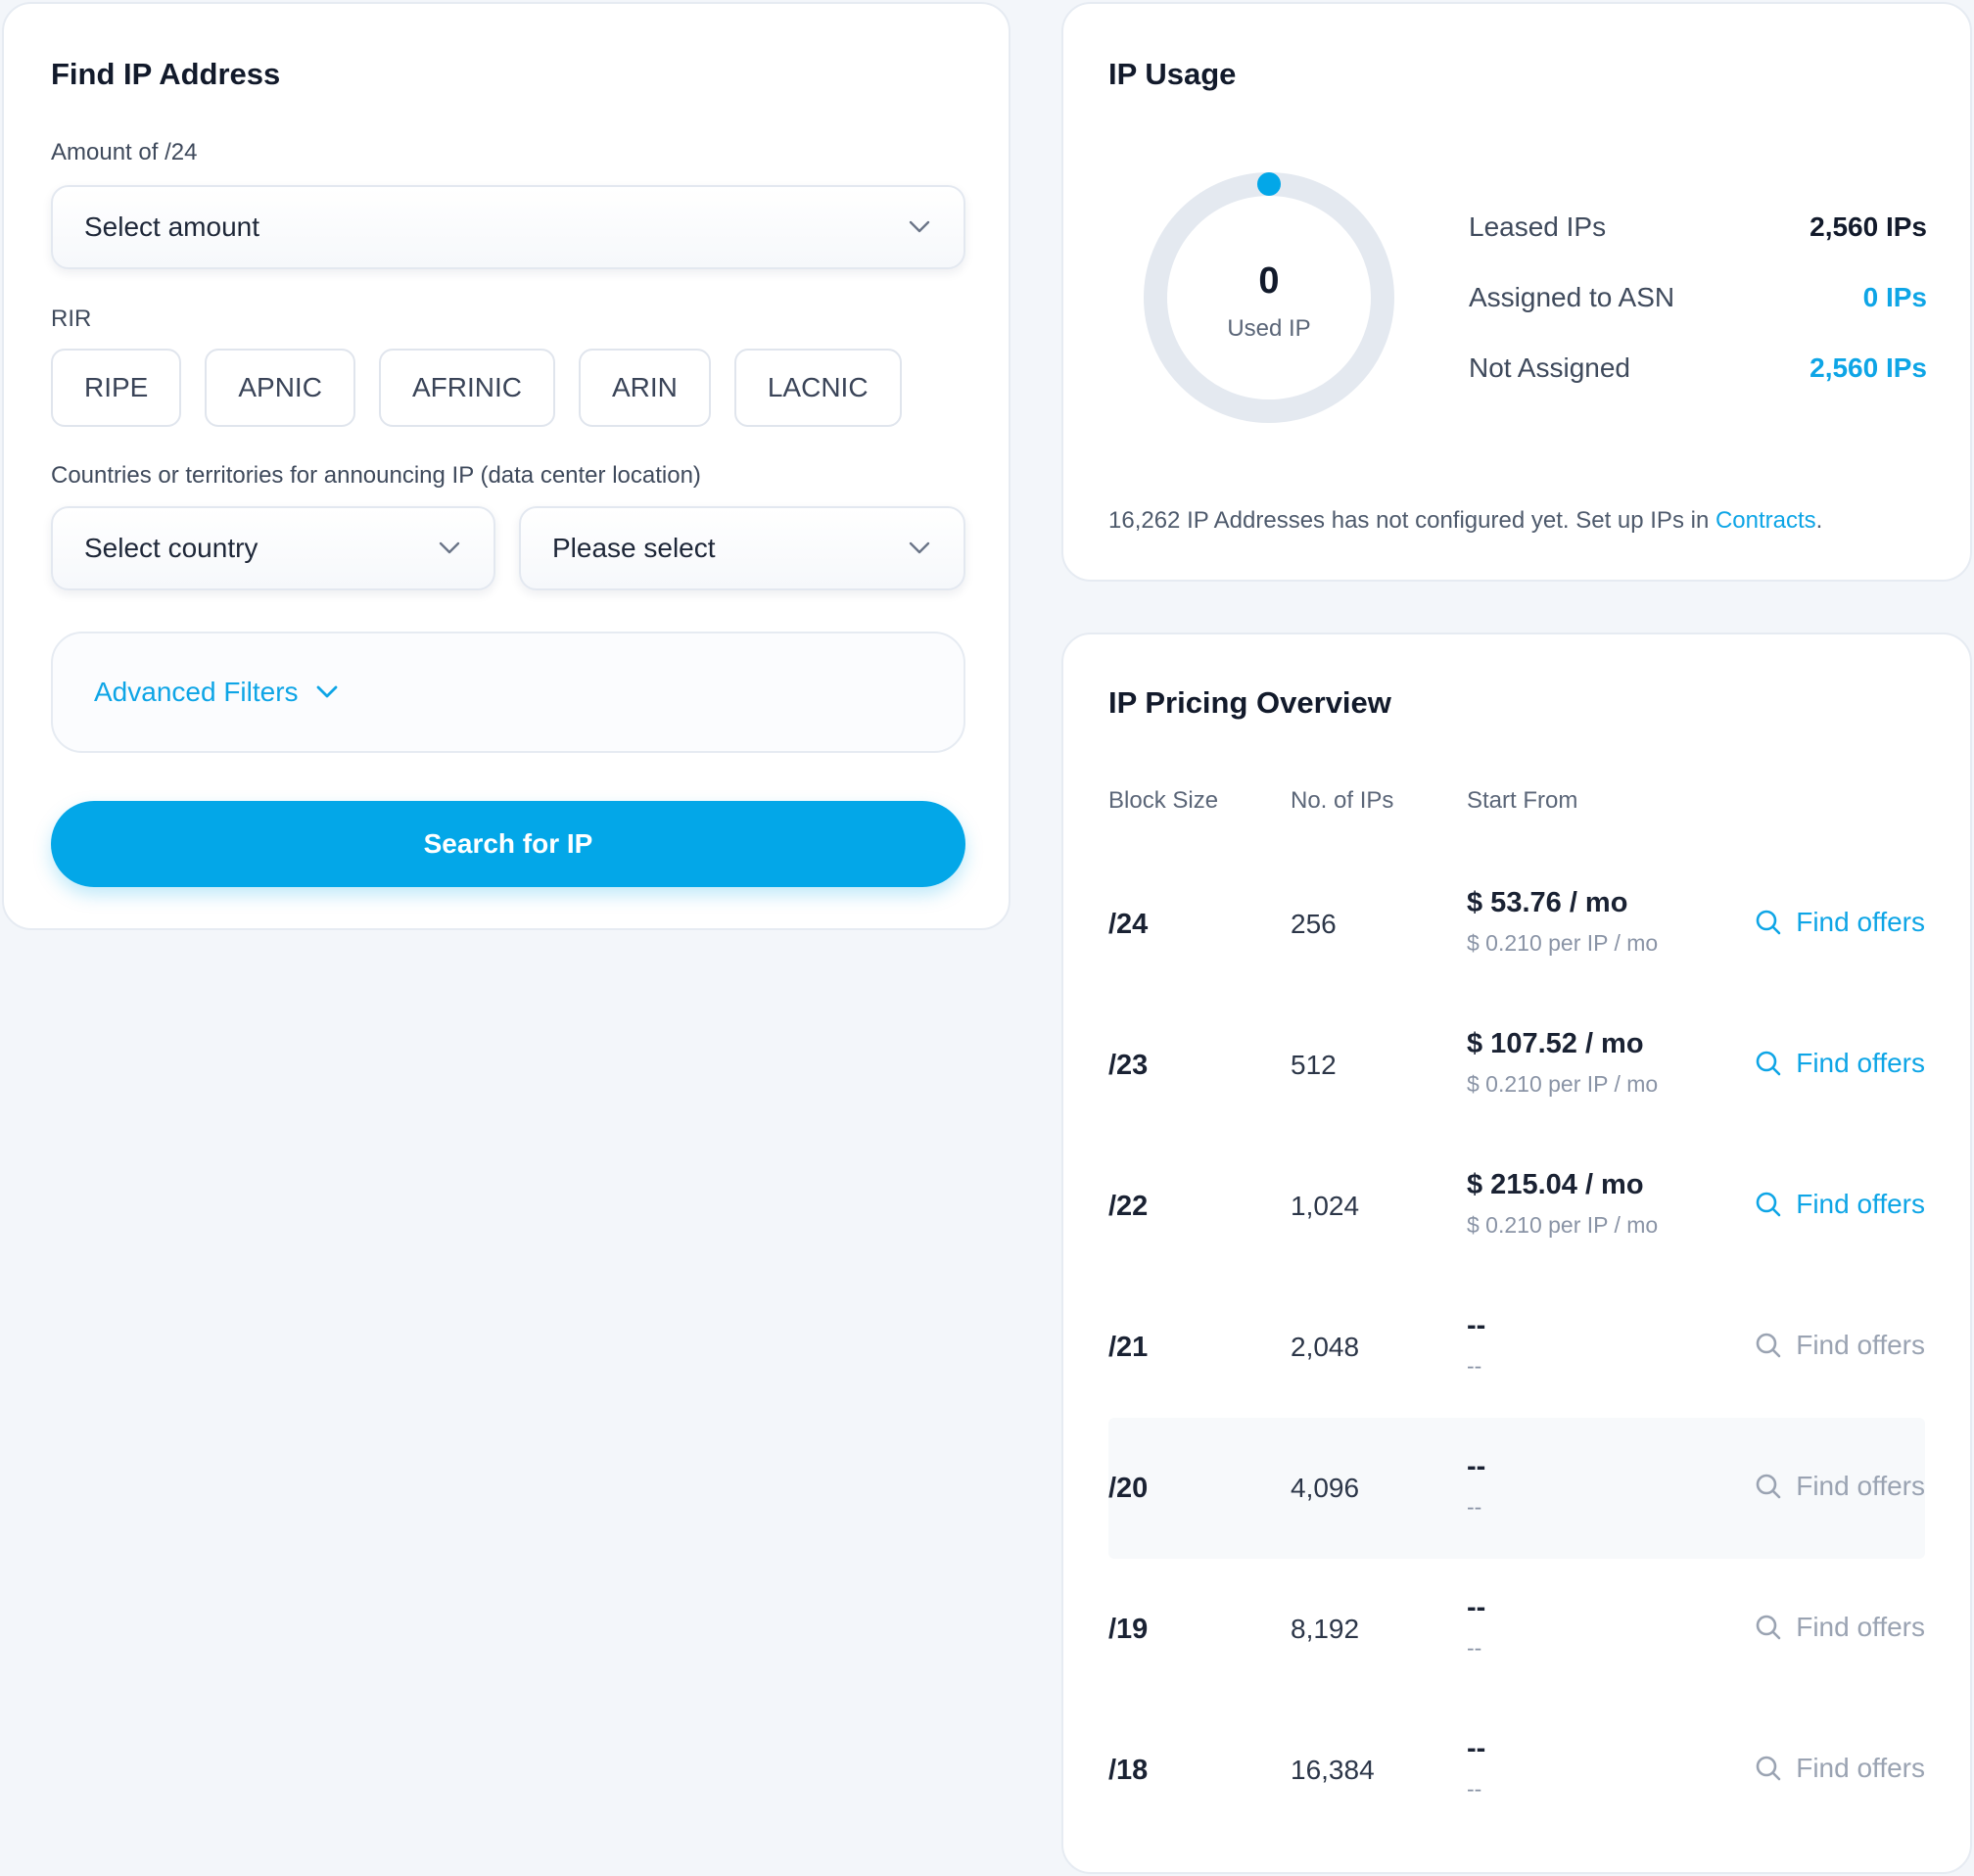 The width and height of the screenshot is (1974, 1876). Describe the element at coordinates (171, 548) in the screenshot. I see `country-select-value: Select country` at that location.